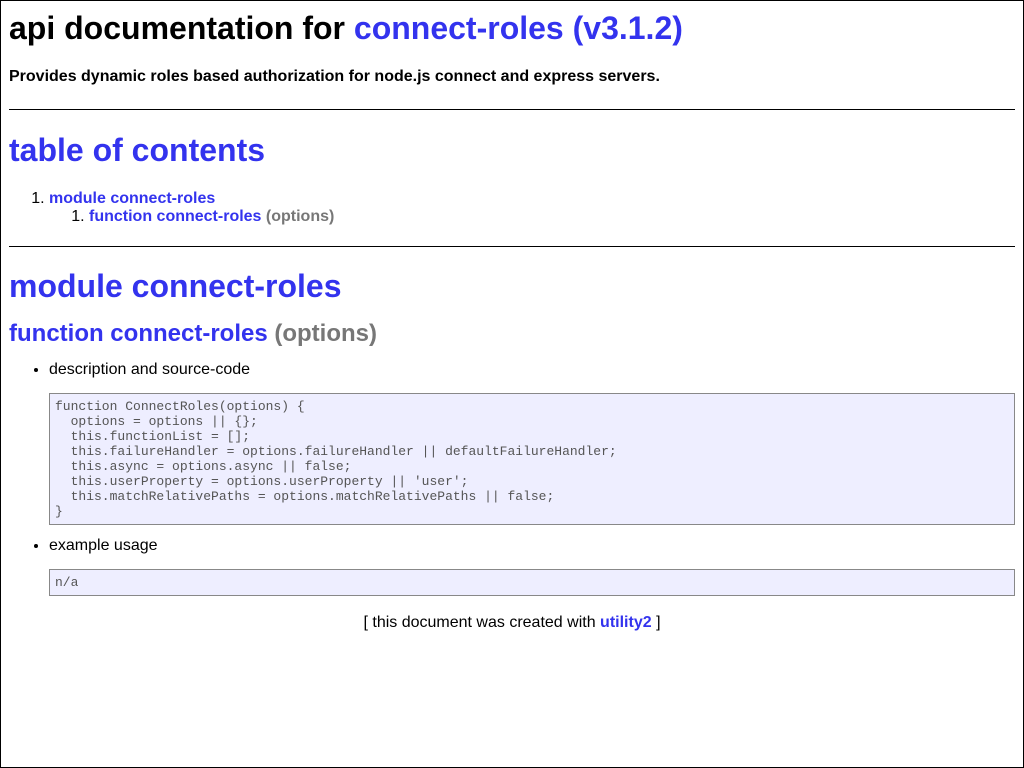 The image size is (1024, 768). What do you see at coordinates (138, 333) in the screenshot?
I see `function-name: function connect-roles` at bounding box center [138, 333].